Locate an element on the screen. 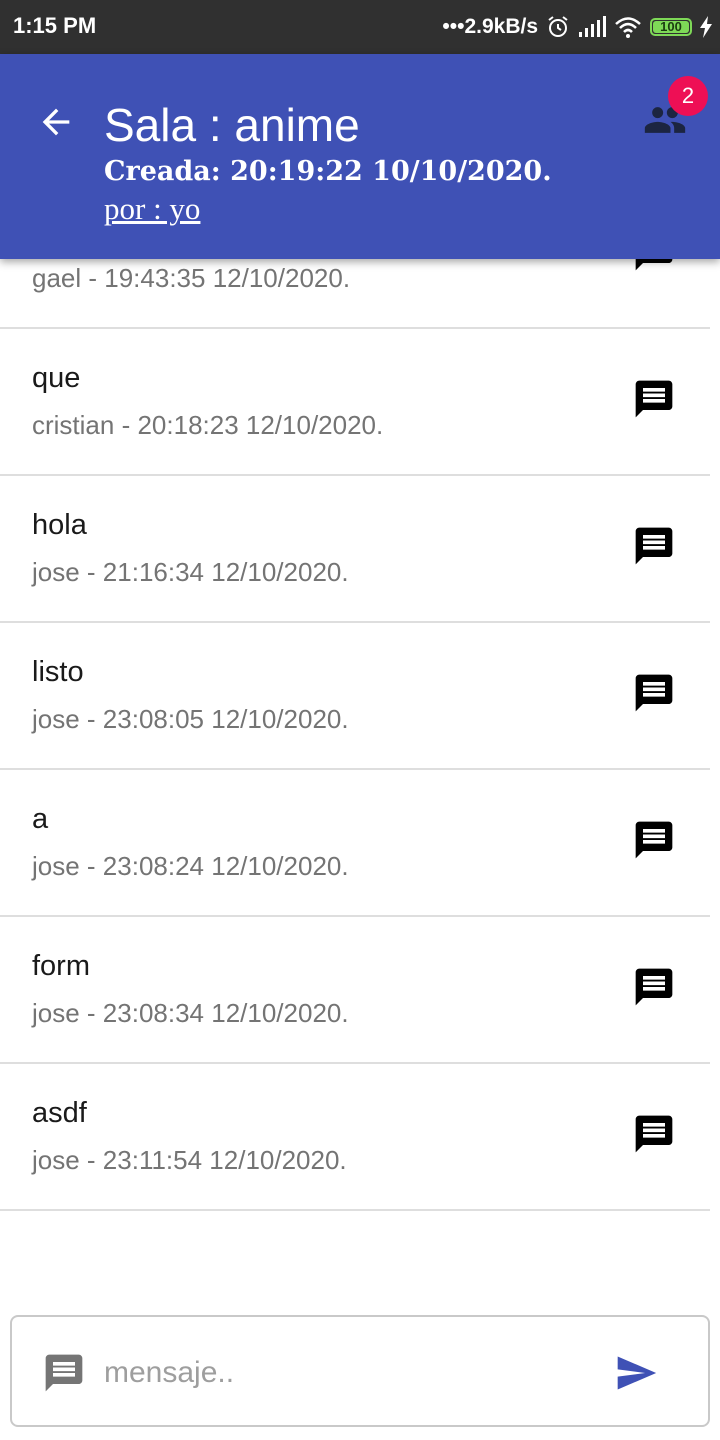 The image size is (720, 1440). message-item: asdf jose - 23:11:54 12/10/2020. is located at coordinates (355, 1137).